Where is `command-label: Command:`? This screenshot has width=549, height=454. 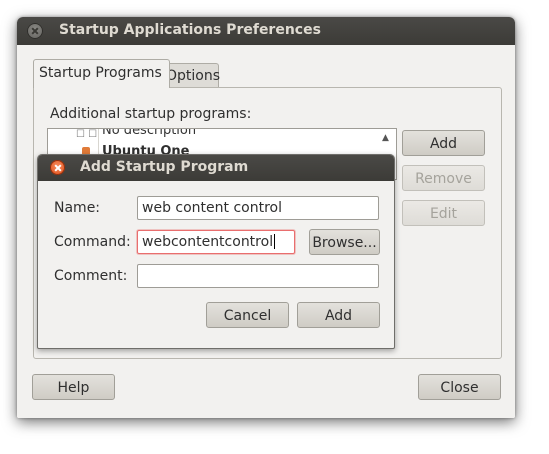
command-label: Command: is located at coordinates (92, 242).